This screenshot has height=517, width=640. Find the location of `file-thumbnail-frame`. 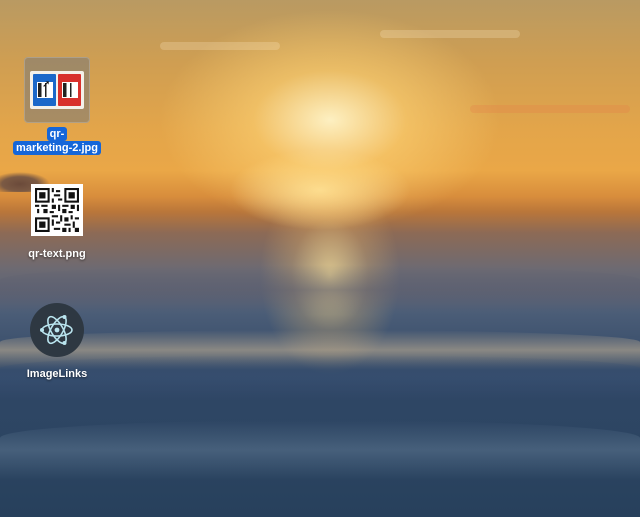

file-thumbnail-frame is located at coordinates (57, 210).